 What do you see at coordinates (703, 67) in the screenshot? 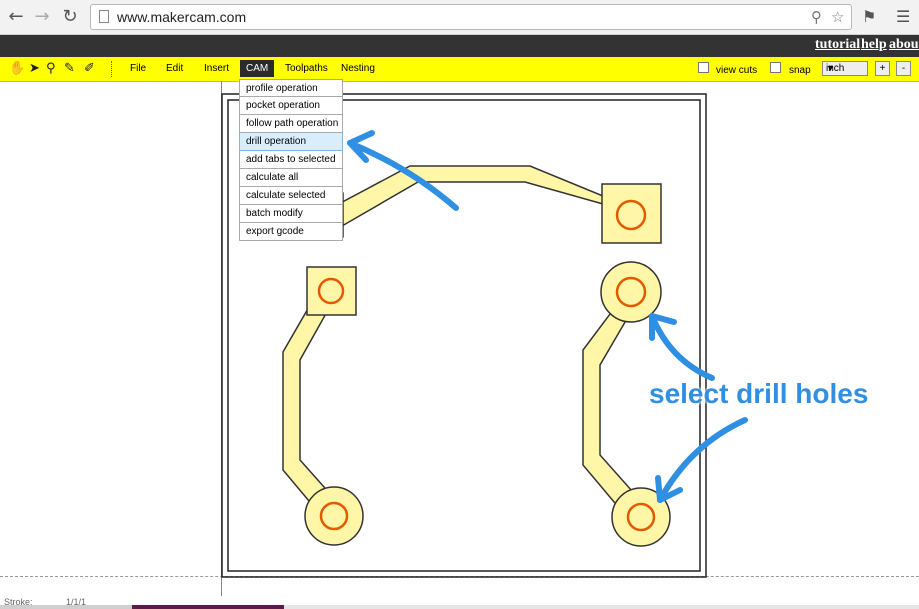
I see `view-cuts-checkbox` at bounding box center [703, 67].